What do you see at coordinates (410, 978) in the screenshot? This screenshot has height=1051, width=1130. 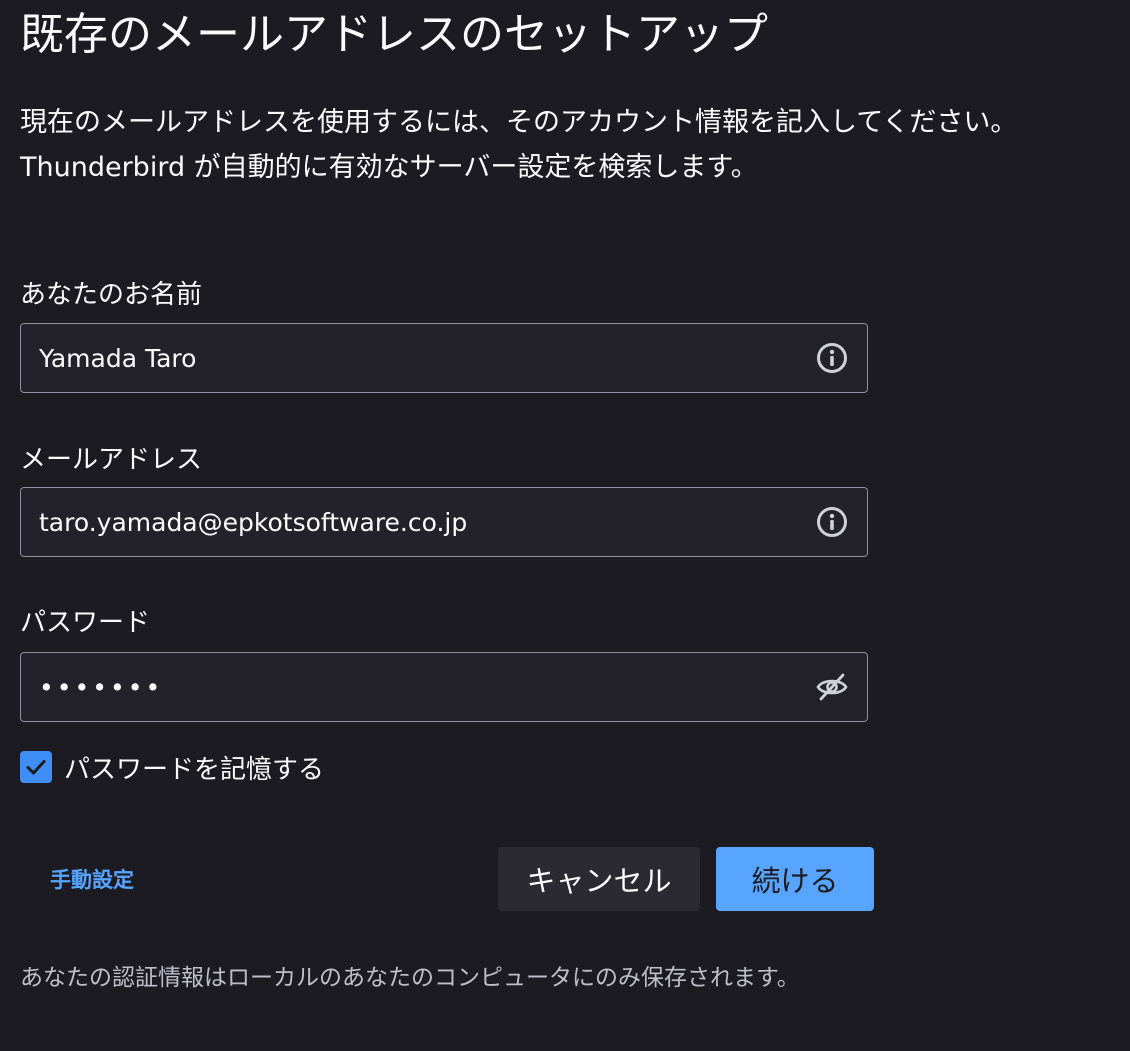 I see `credentials-note: あなたの認証情報はローカルのあなたのコンピュータにのみ保存されます。` at bounding box center [410, 978].